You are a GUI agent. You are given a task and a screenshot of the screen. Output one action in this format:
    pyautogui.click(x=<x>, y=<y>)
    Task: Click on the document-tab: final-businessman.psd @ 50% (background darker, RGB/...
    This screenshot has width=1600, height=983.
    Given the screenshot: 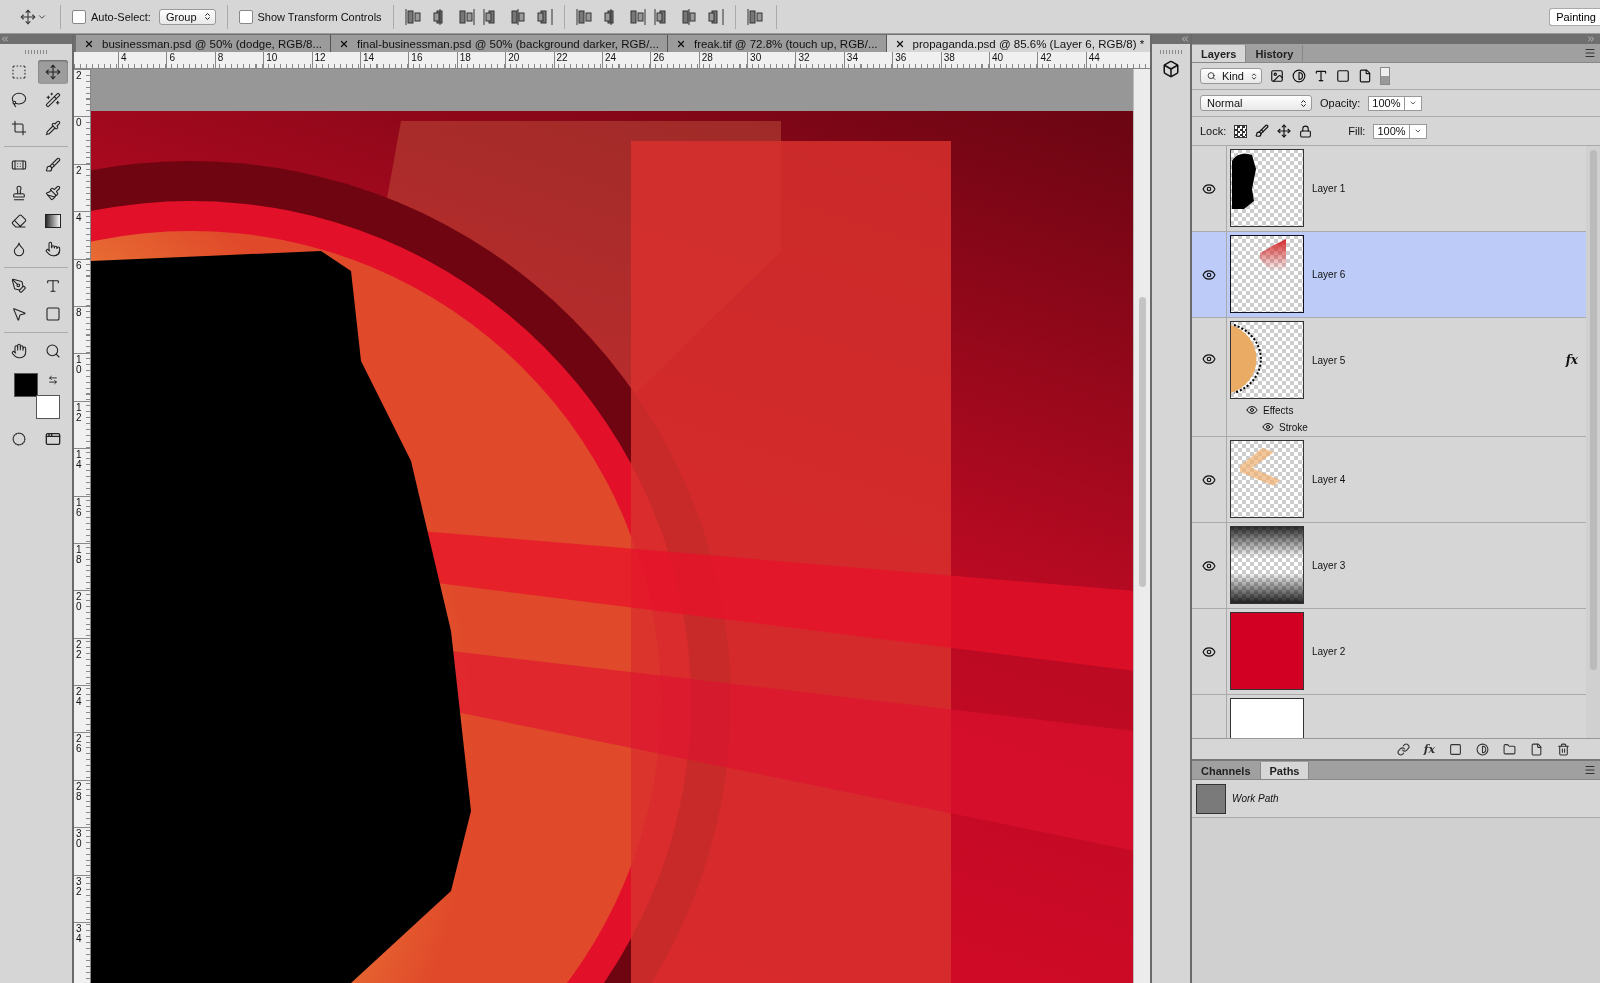 What is the action you would take?
    pyautogui.click(x=499, y=43)
    